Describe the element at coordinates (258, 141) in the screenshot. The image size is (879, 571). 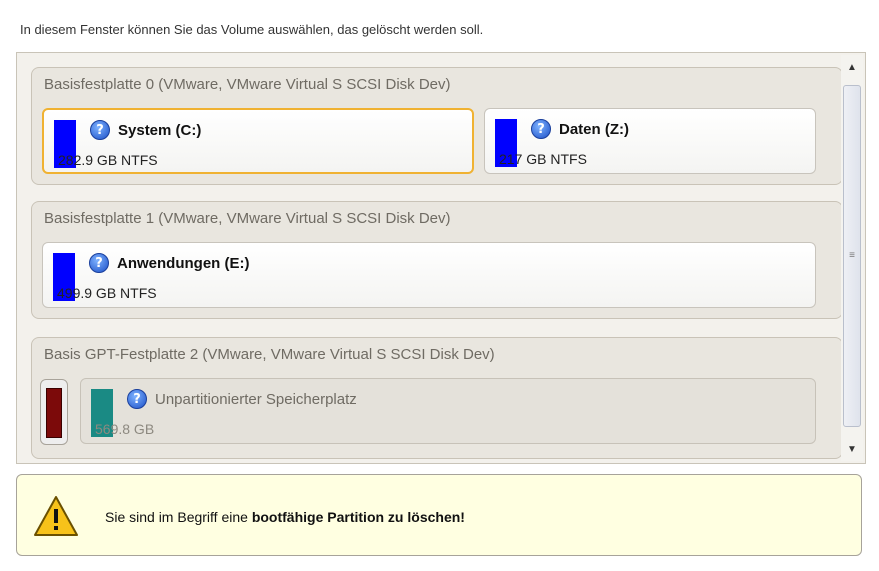
I see `partition-system-c: ? System (C:) 282.9 GB NTFS` at that location.